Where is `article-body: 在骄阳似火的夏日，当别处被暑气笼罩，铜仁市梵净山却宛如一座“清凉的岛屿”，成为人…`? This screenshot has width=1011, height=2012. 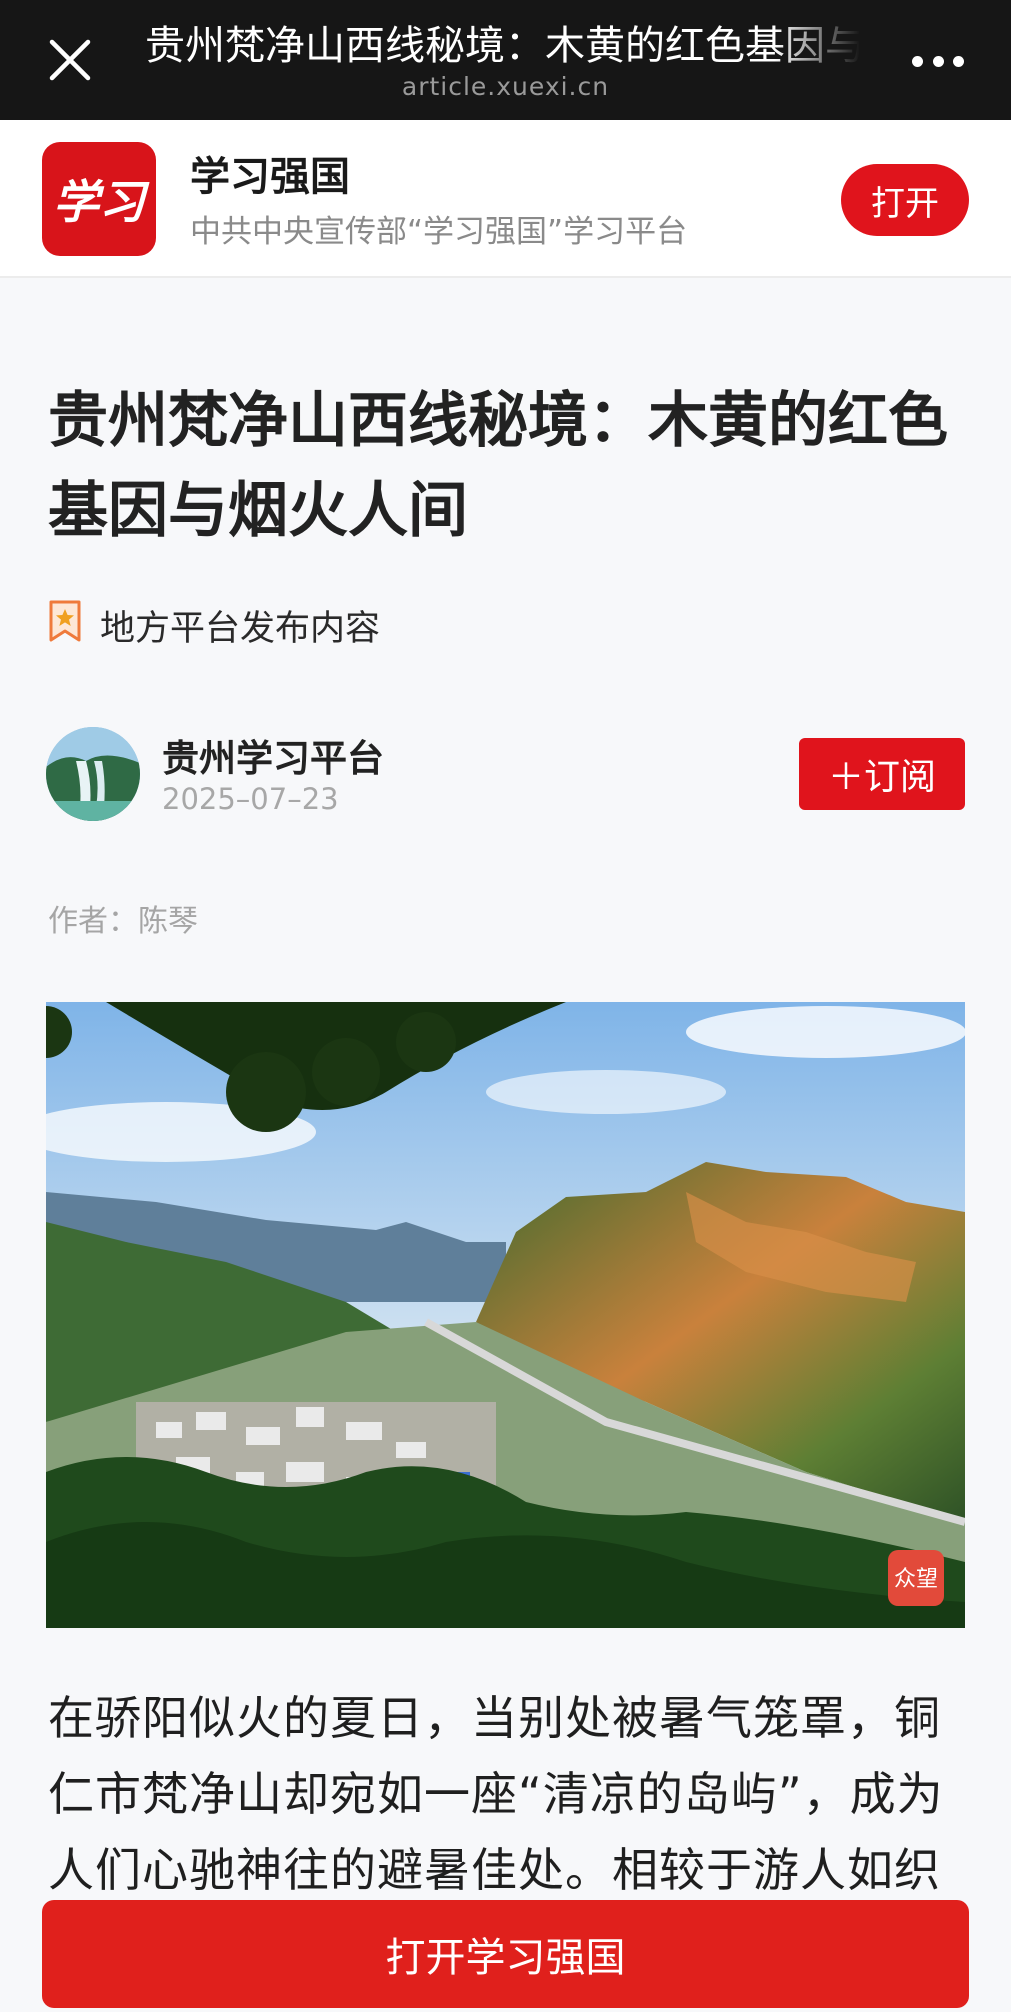
article-body: 在骄阳似火的夏日，当别处被暑气笼罩，铜仁市梵净山却宛如一座“清凉的岛屿”，成为人… is located at coordinates (496, 1794).